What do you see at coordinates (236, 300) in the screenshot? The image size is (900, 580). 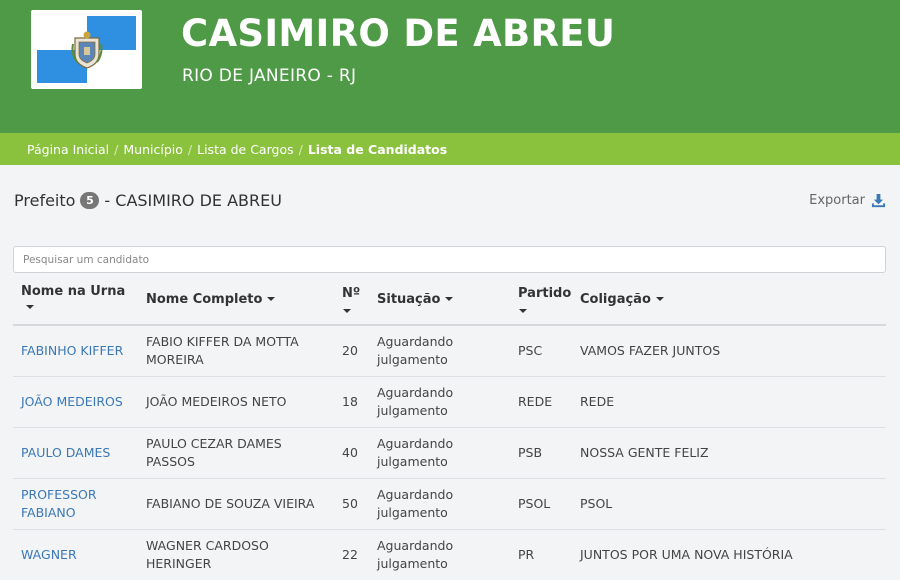 I see `column-header-nome-completo: Nome Completo` at bounding box center [236, 300].